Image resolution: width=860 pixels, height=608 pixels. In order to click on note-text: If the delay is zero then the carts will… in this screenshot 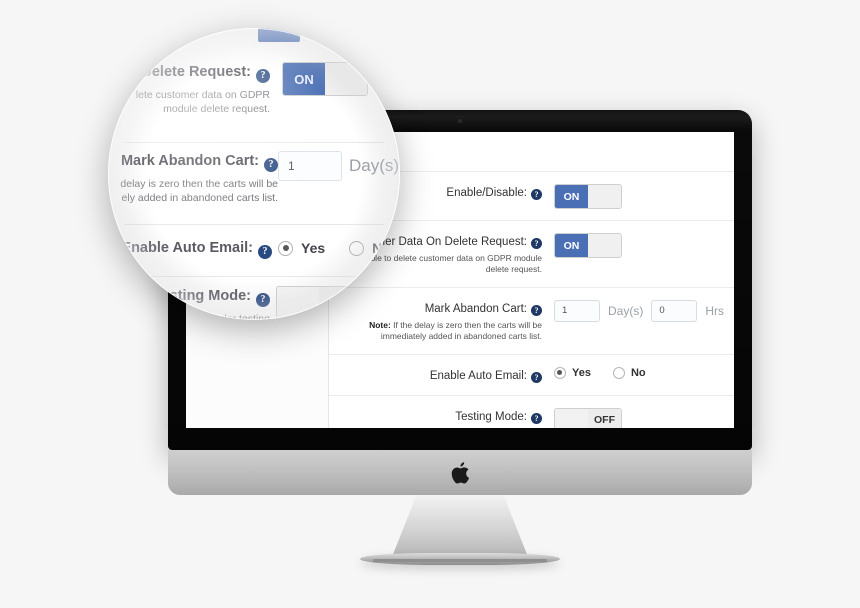, I will do `click(461, 330)`.